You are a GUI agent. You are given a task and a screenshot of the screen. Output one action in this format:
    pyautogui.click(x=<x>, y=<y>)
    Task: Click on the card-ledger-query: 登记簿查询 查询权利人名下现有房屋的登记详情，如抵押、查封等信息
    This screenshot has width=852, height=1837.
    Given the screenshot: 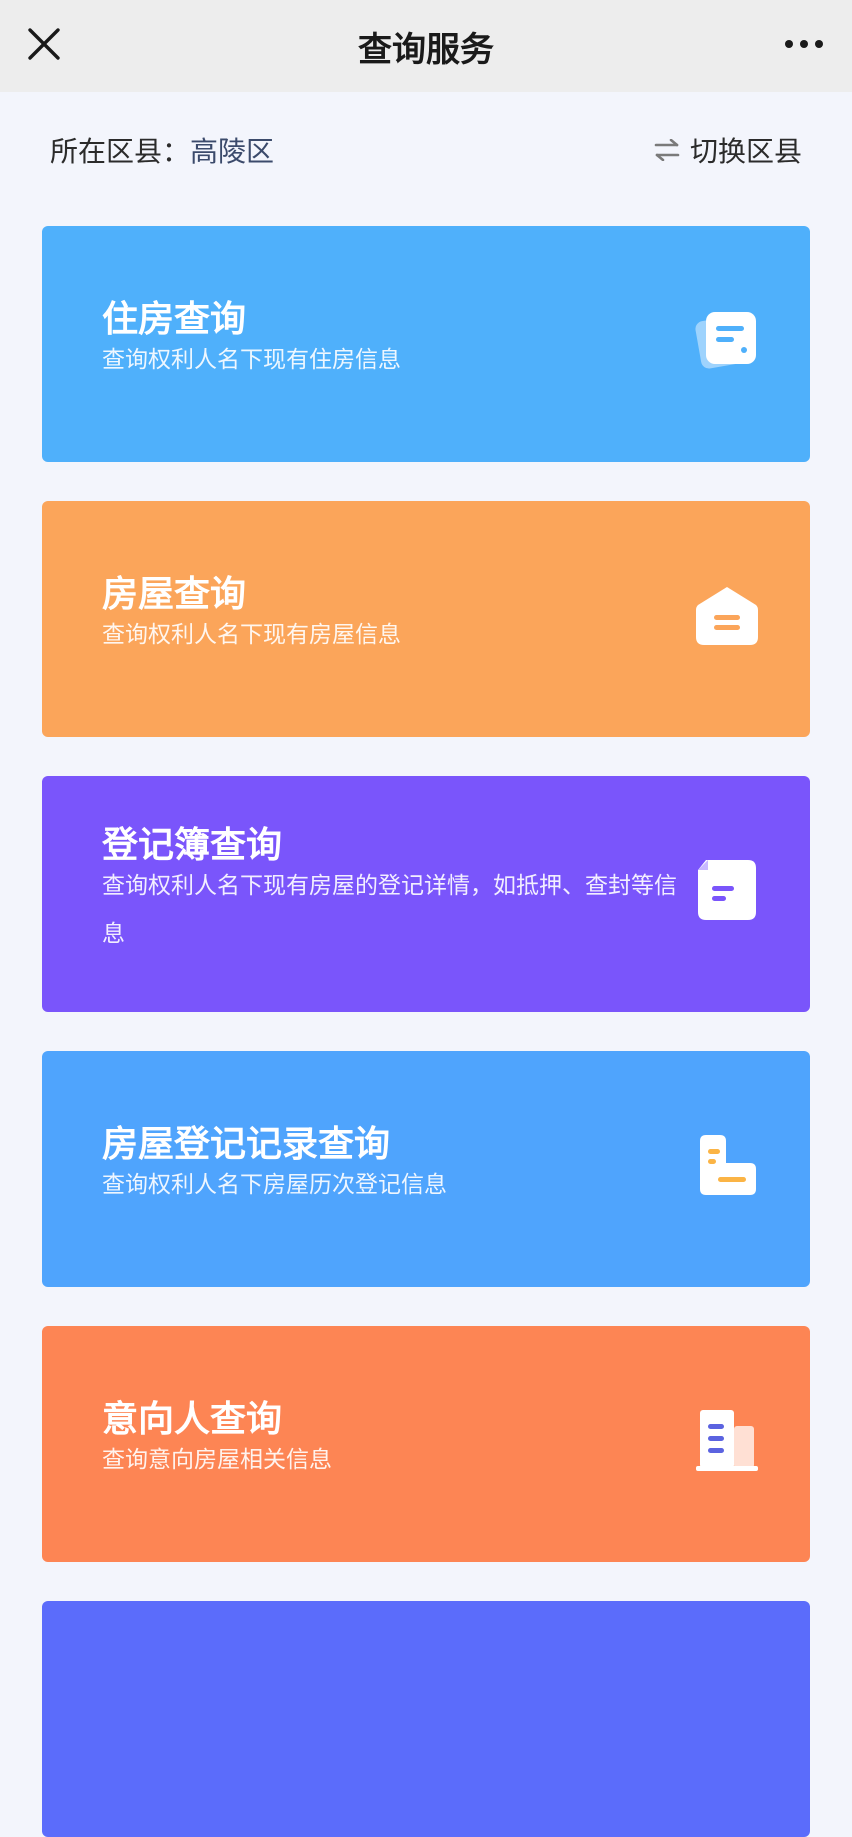 What is the action you would take?
    pyautogui.click(x=426, y=894)
    